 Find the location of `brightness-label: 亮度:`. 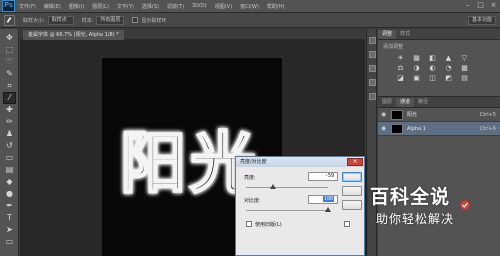

brightness-label: 亮度: is located at coordinates (250, 178).